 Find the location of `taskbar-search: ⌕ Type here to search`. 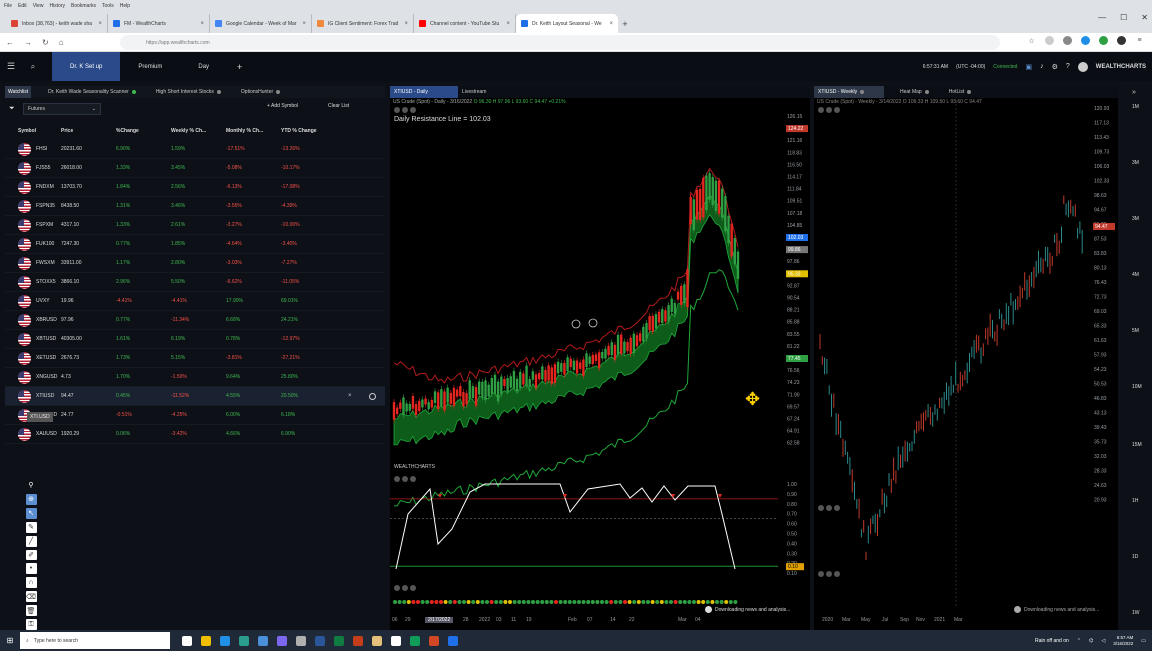

taskbar-search: ⌕ Type here to search is located at coordinates (95, 640).